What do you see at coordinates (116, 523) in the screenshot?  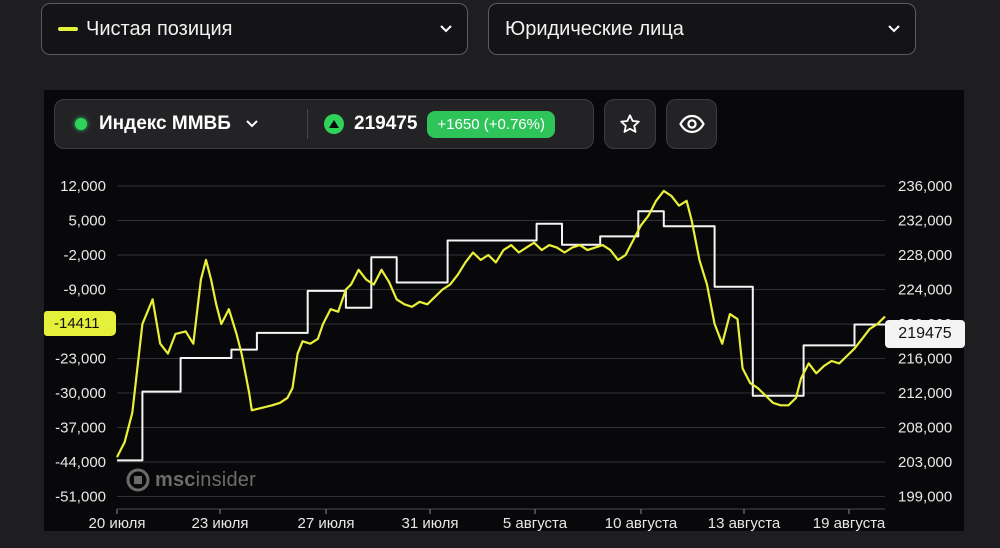 I see `x-tick-label: 20 июля` at bounding box center [116, 523].